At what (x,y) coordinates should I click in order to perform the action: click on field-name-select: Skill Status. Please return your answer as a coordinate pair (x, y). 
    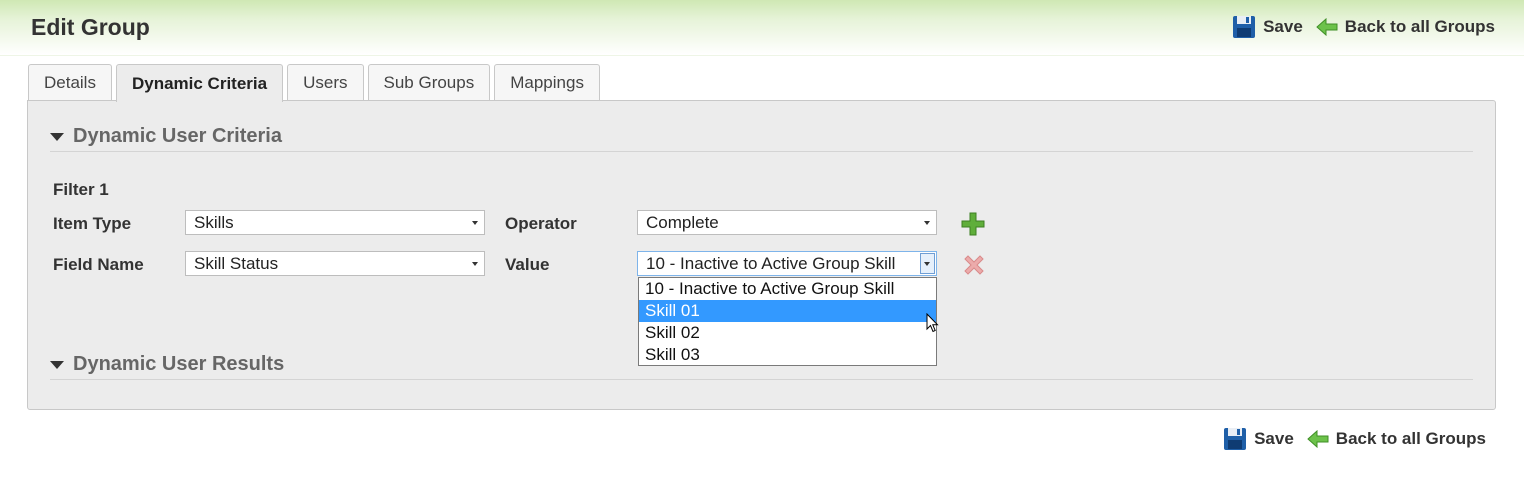
    Looking at the image, I should click on (335, 263).